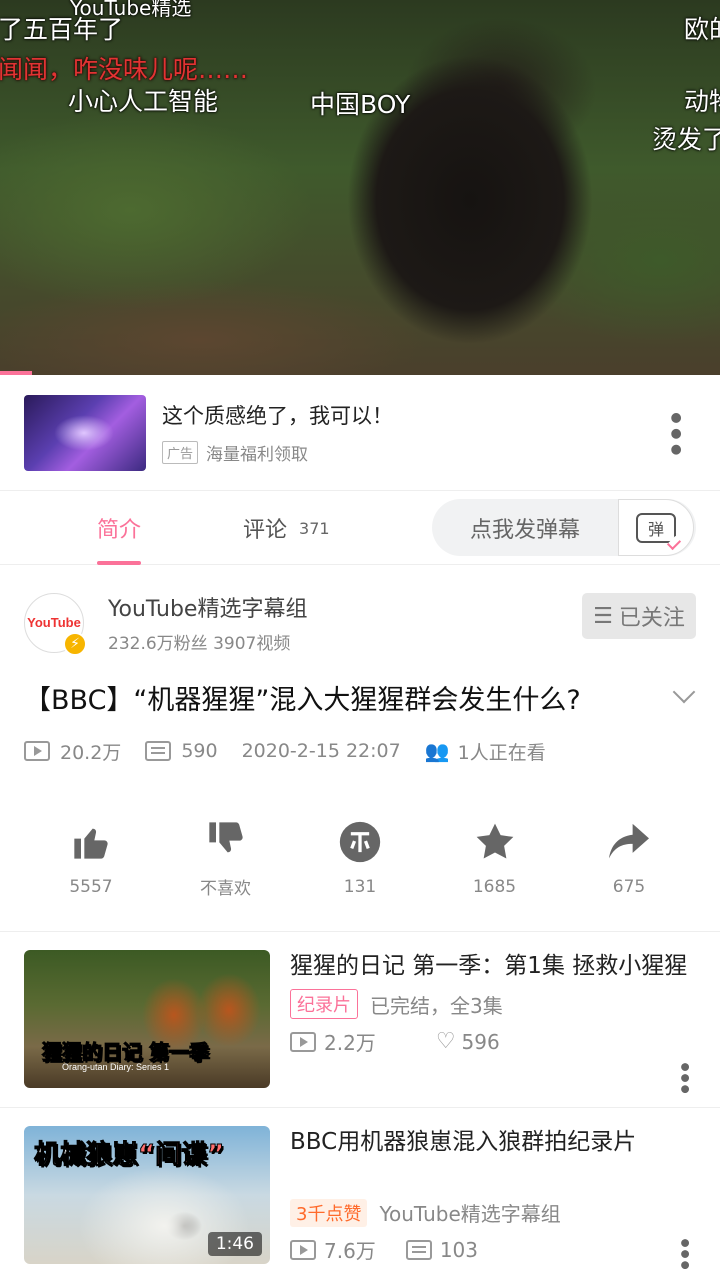  I want to click on favorite-count: 1685, so click(494, 886).